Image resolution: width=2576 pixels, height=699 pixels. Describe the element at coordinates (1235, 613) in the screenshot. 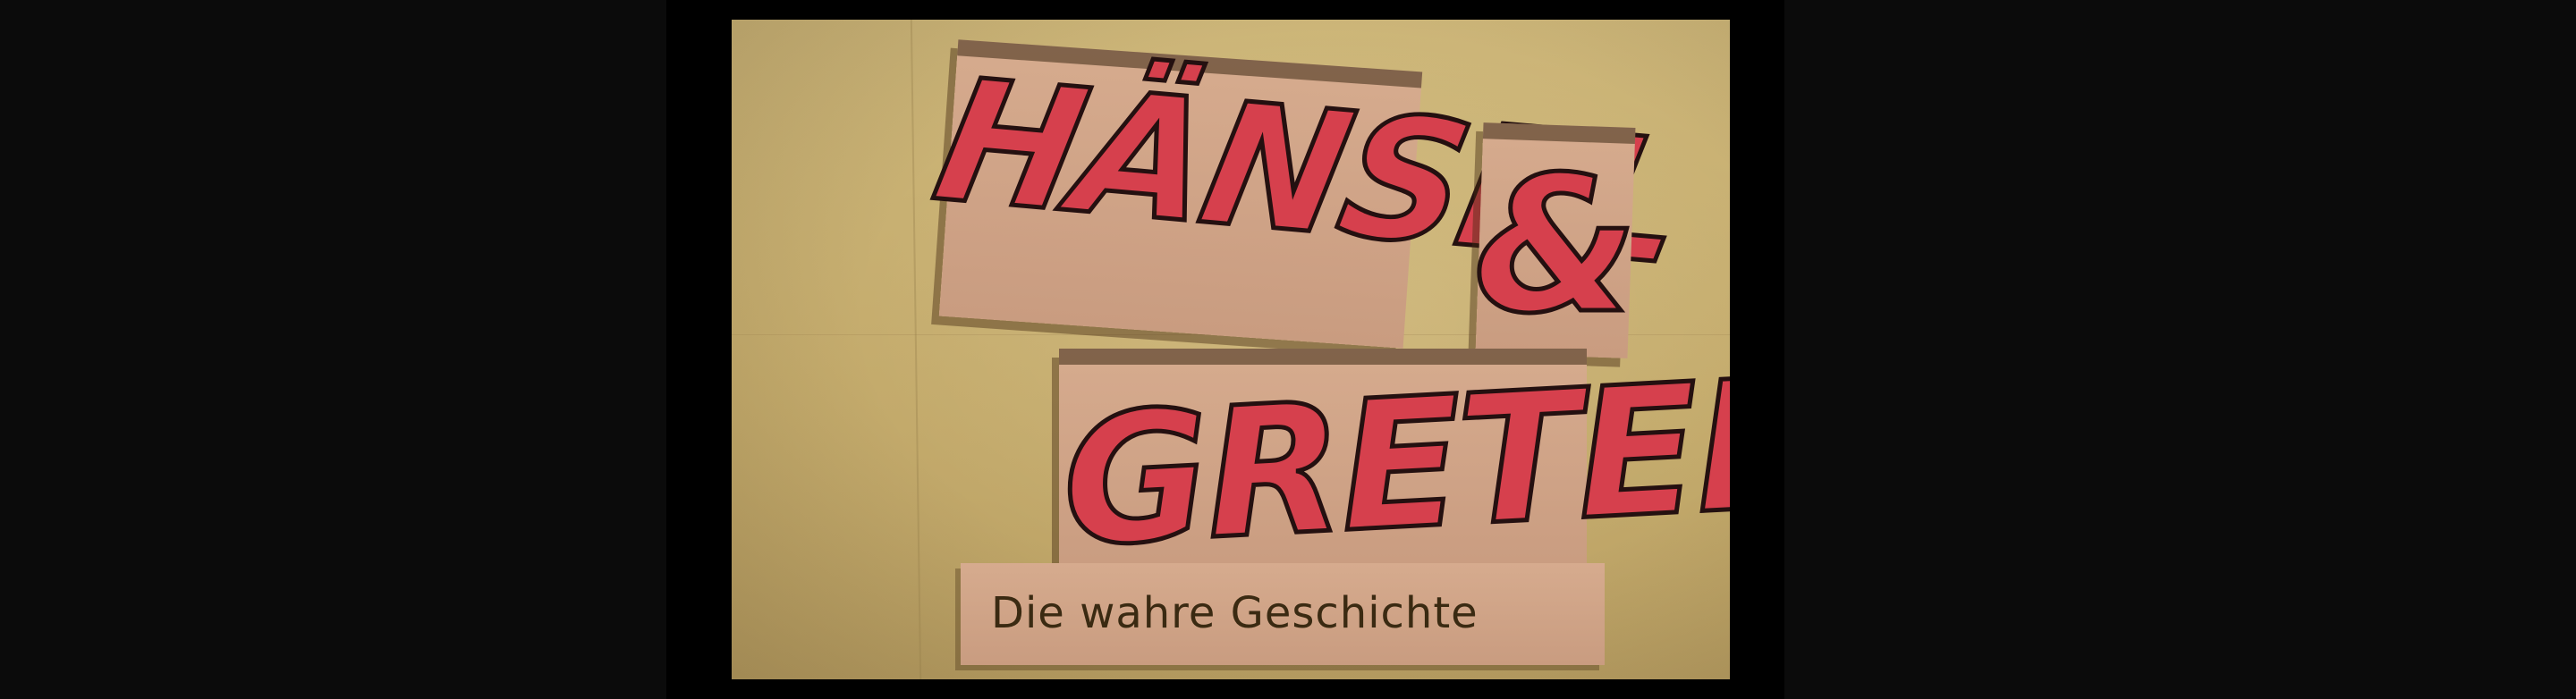

I see `subtitle-text: Die wahre Geschichte` at that location.